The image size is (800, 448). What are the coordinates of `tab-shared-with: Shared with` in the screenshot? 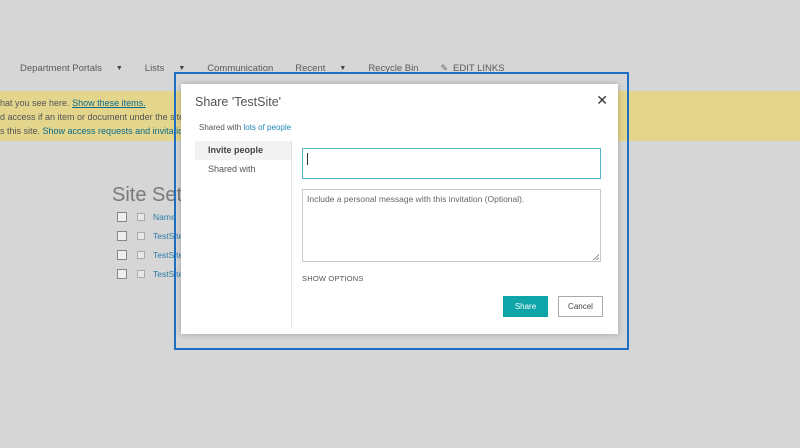 It's located at (243, 169).